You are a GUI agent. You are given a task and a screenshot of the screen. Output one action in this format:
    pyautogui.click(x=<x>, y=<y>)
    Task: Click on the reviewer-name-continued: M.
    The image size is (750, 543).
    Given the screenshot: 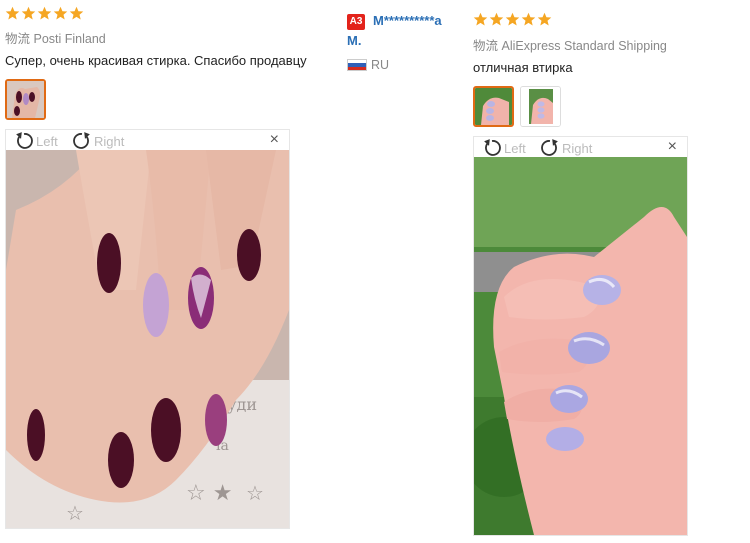 What is the action you would take?
    pyautogui.click(x=354, y=40)
    